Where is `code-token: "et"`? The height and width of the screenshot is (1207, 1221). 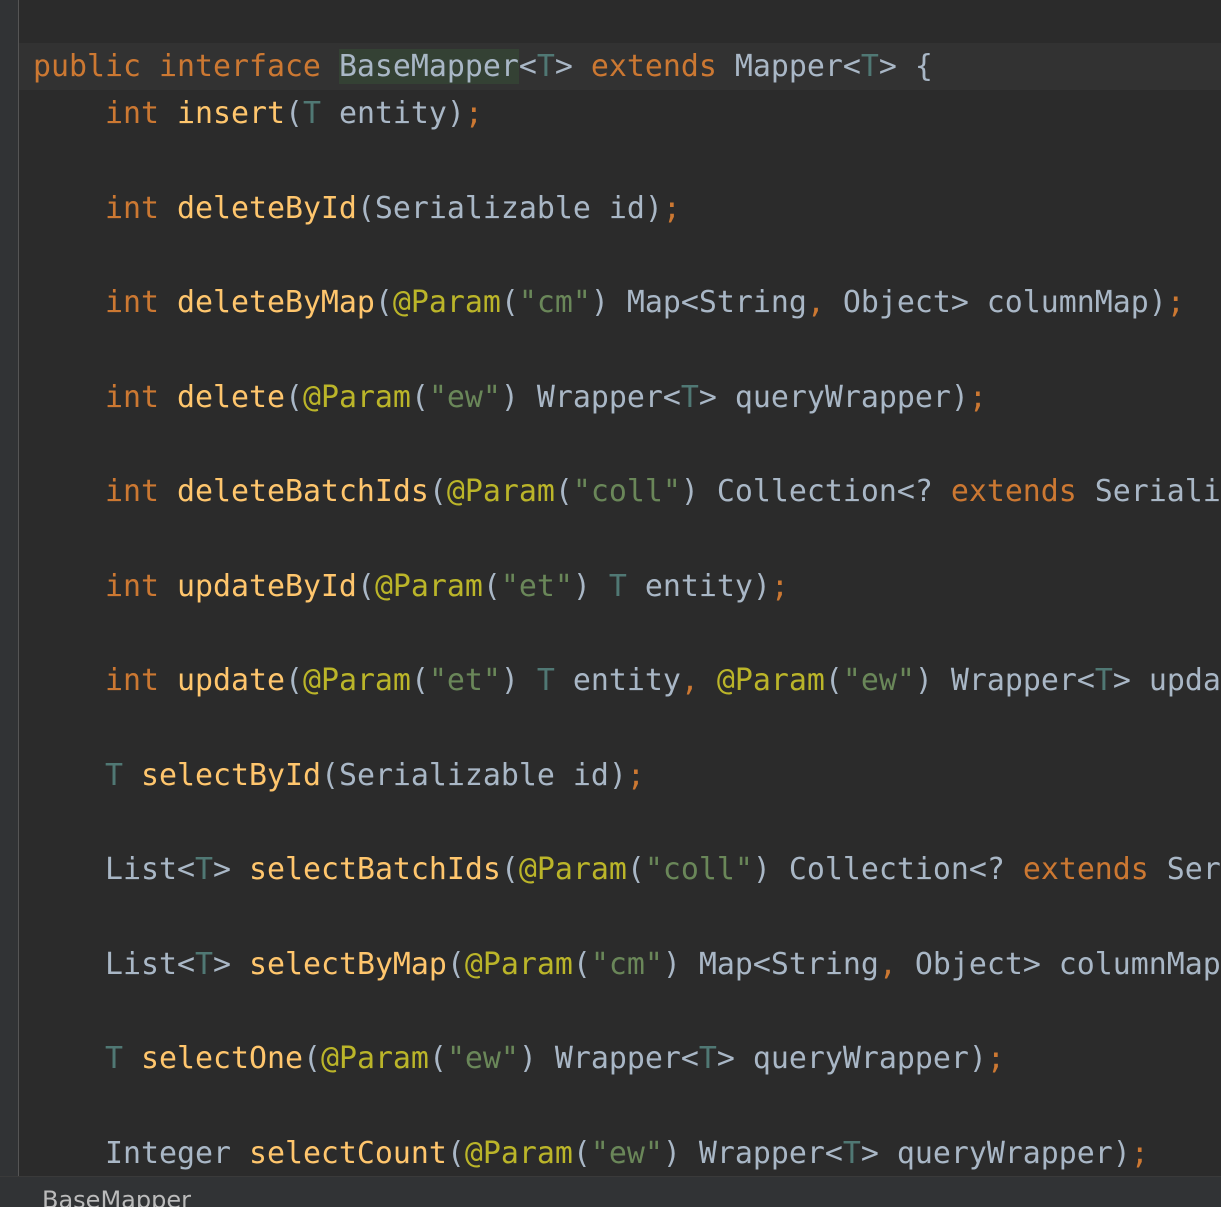
code-token: "et" is located at coordinates (464, 681).